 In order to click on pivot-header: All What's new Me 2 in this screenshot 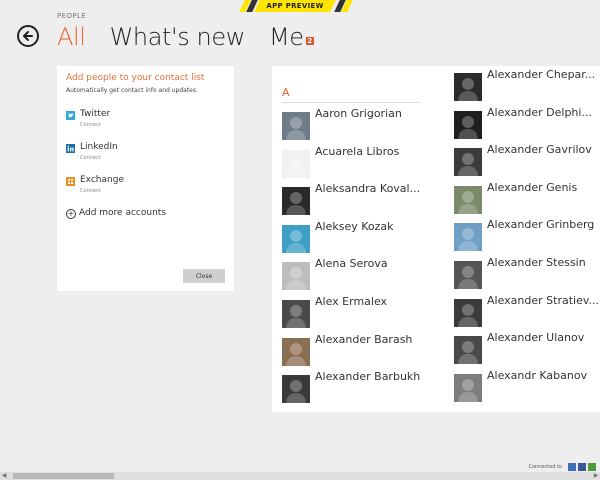, I will do `click(197, 37)`.